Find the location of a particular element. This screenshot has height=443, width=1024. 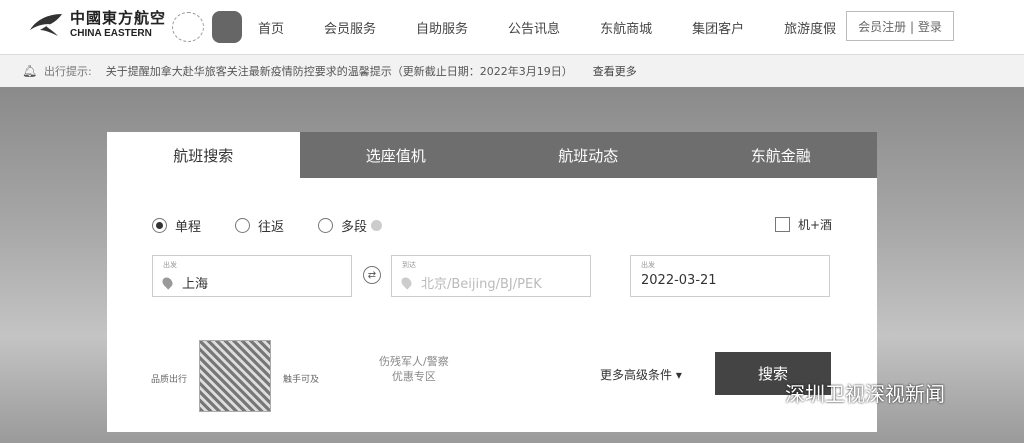

nav-mall: 东航商城 is located at coordinates (626, 27).